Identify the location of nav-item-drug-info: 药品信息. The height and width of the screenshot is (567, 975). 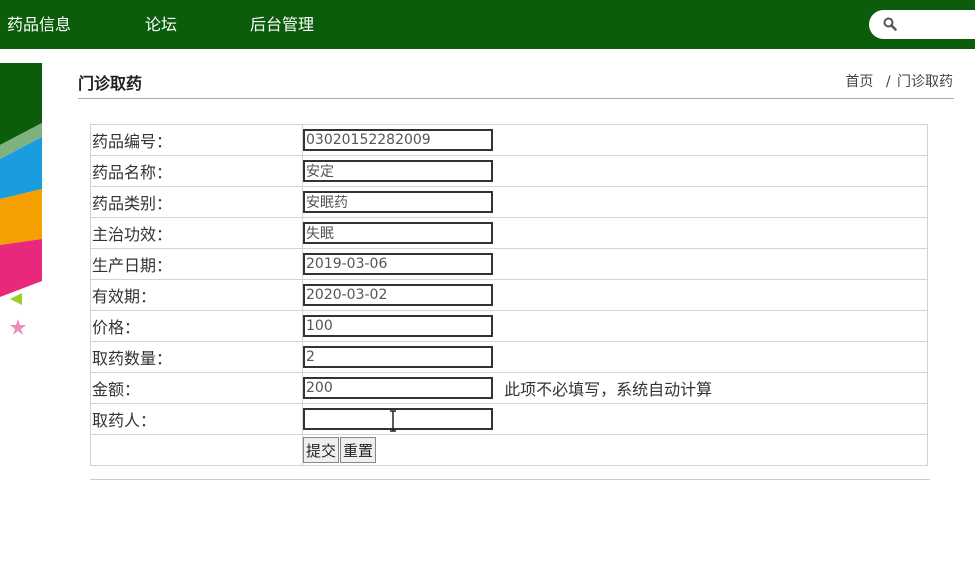
(39, 24).